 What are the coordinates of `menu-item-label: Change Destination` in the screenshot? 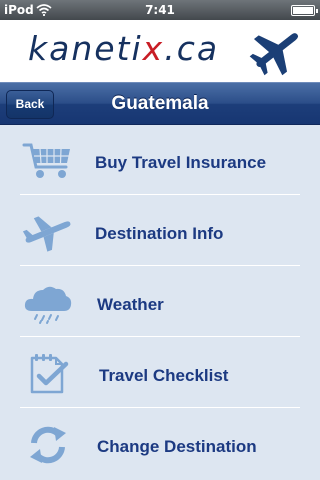 It's located at (177, 446).